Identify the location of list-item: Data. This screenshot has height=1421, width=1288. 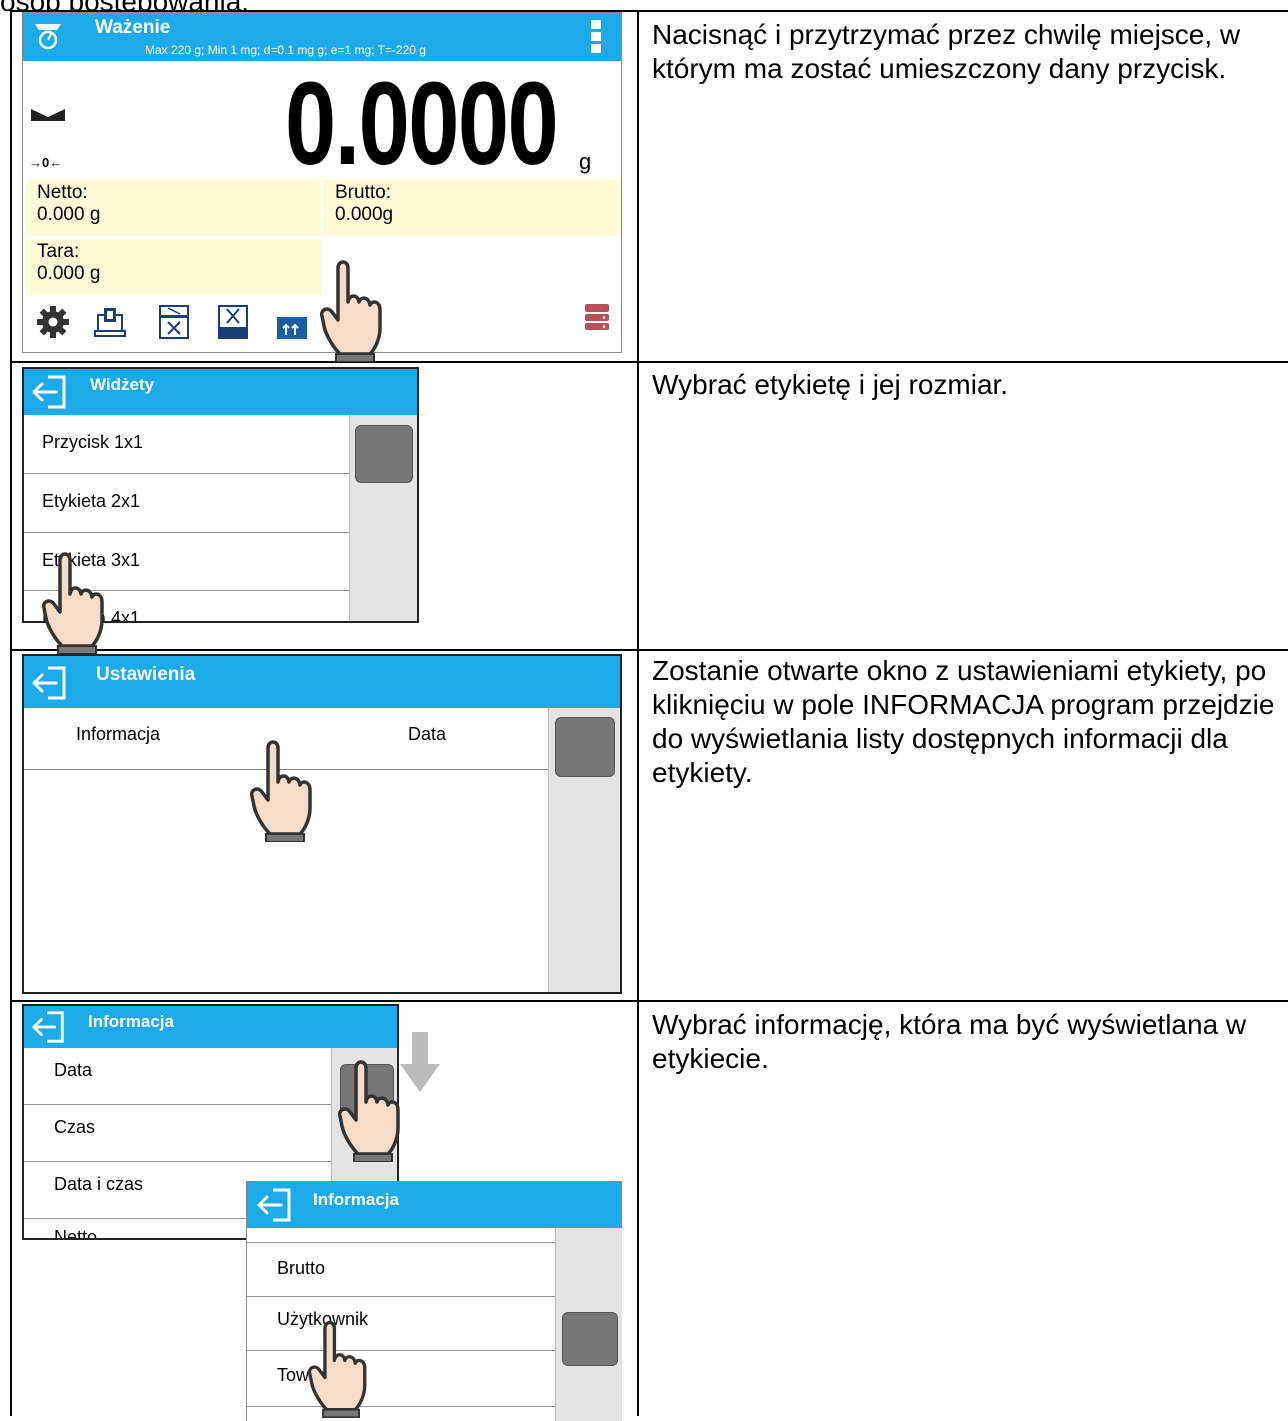
(177, 1076).